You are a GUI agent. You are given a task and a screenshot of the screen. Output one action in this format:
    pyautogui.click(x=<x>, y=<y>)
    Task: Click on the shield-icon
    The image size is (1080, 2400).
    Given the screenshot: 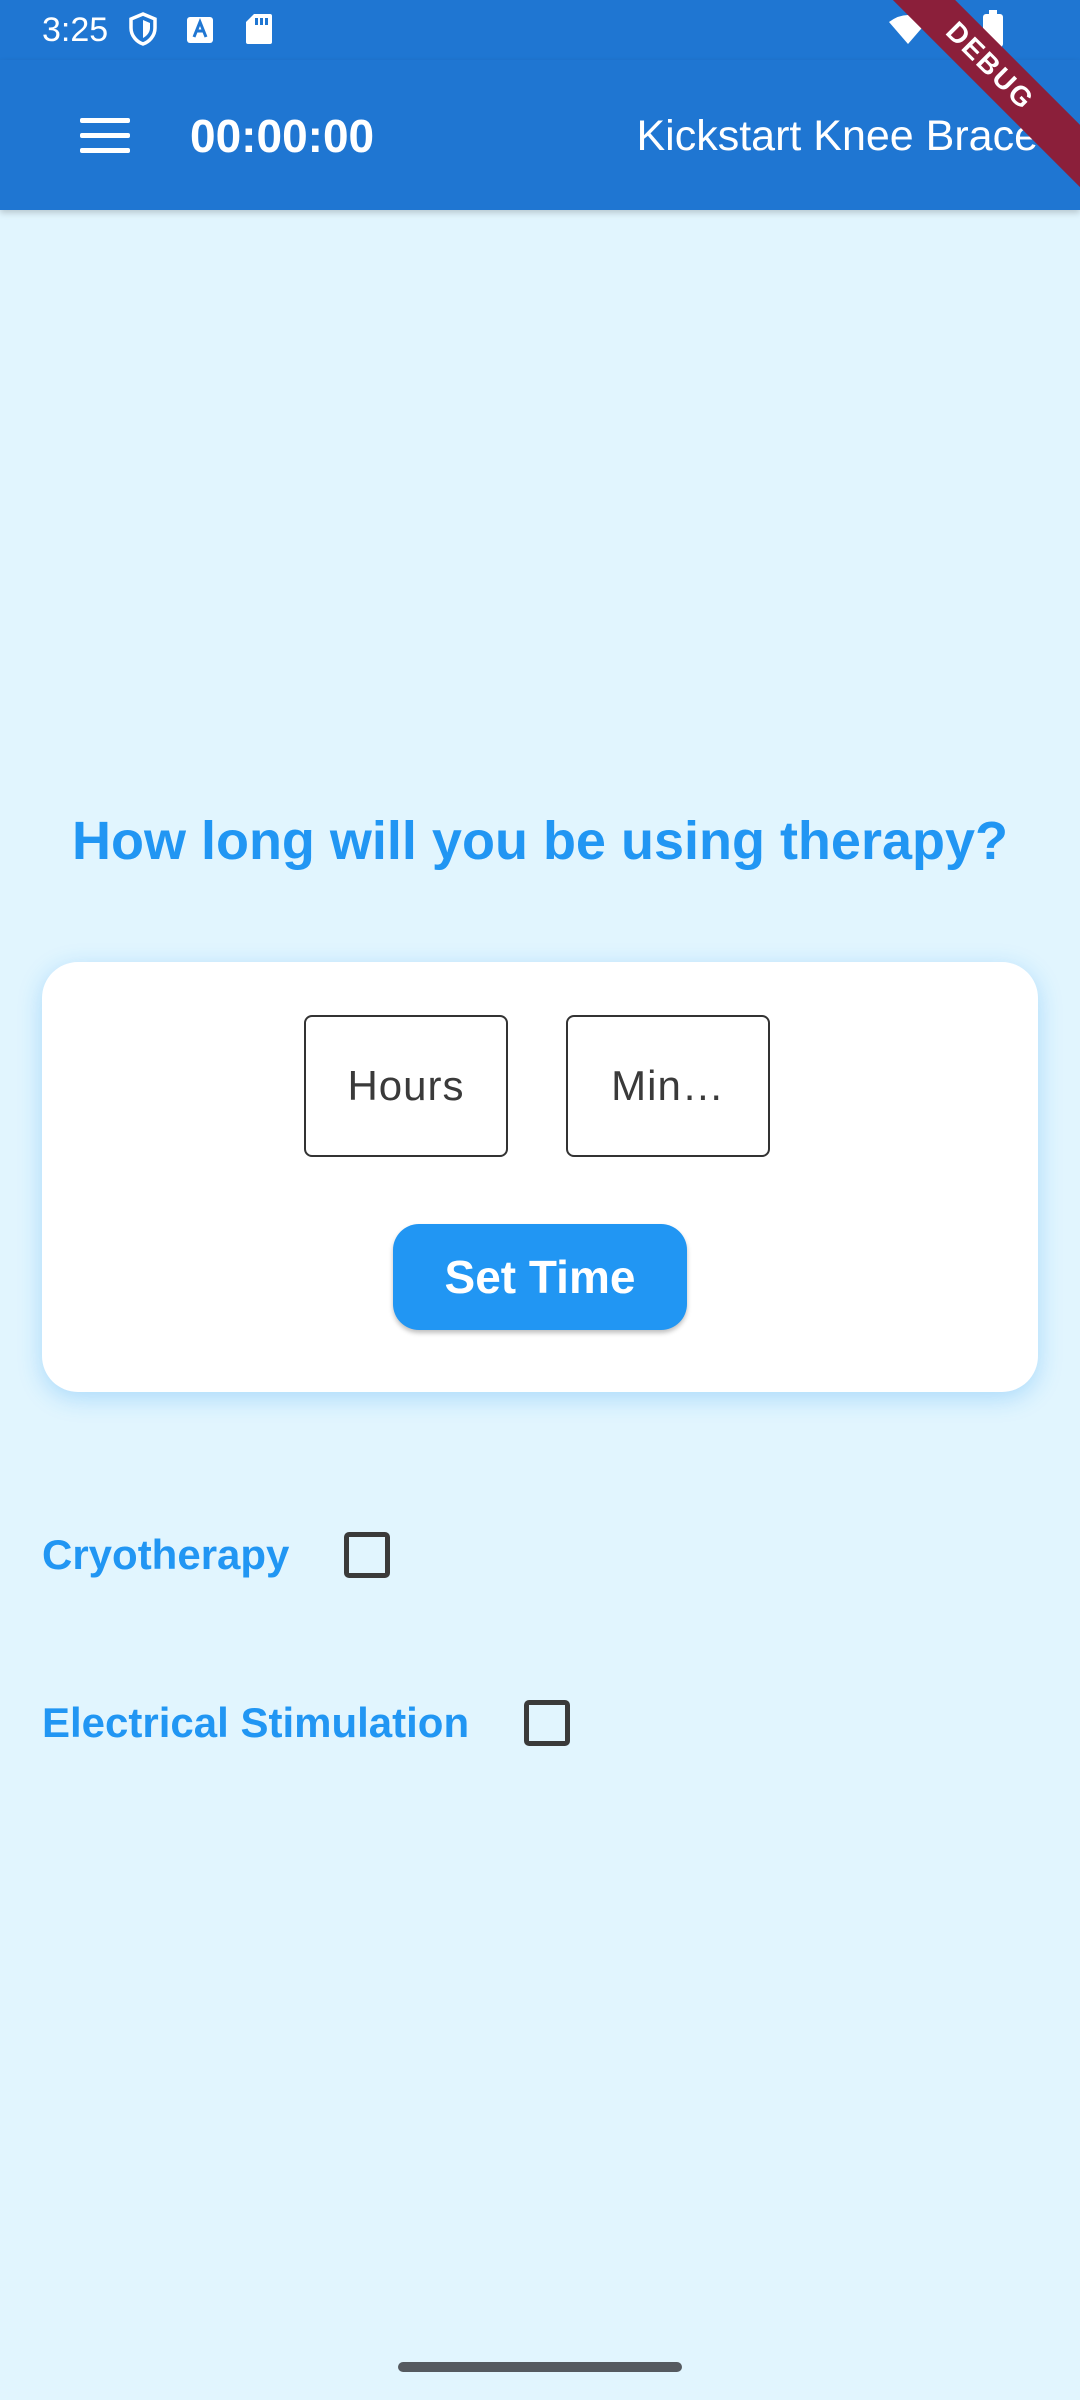 What is the action you would take?
    pyautogui.click(x=143, y=31)
    